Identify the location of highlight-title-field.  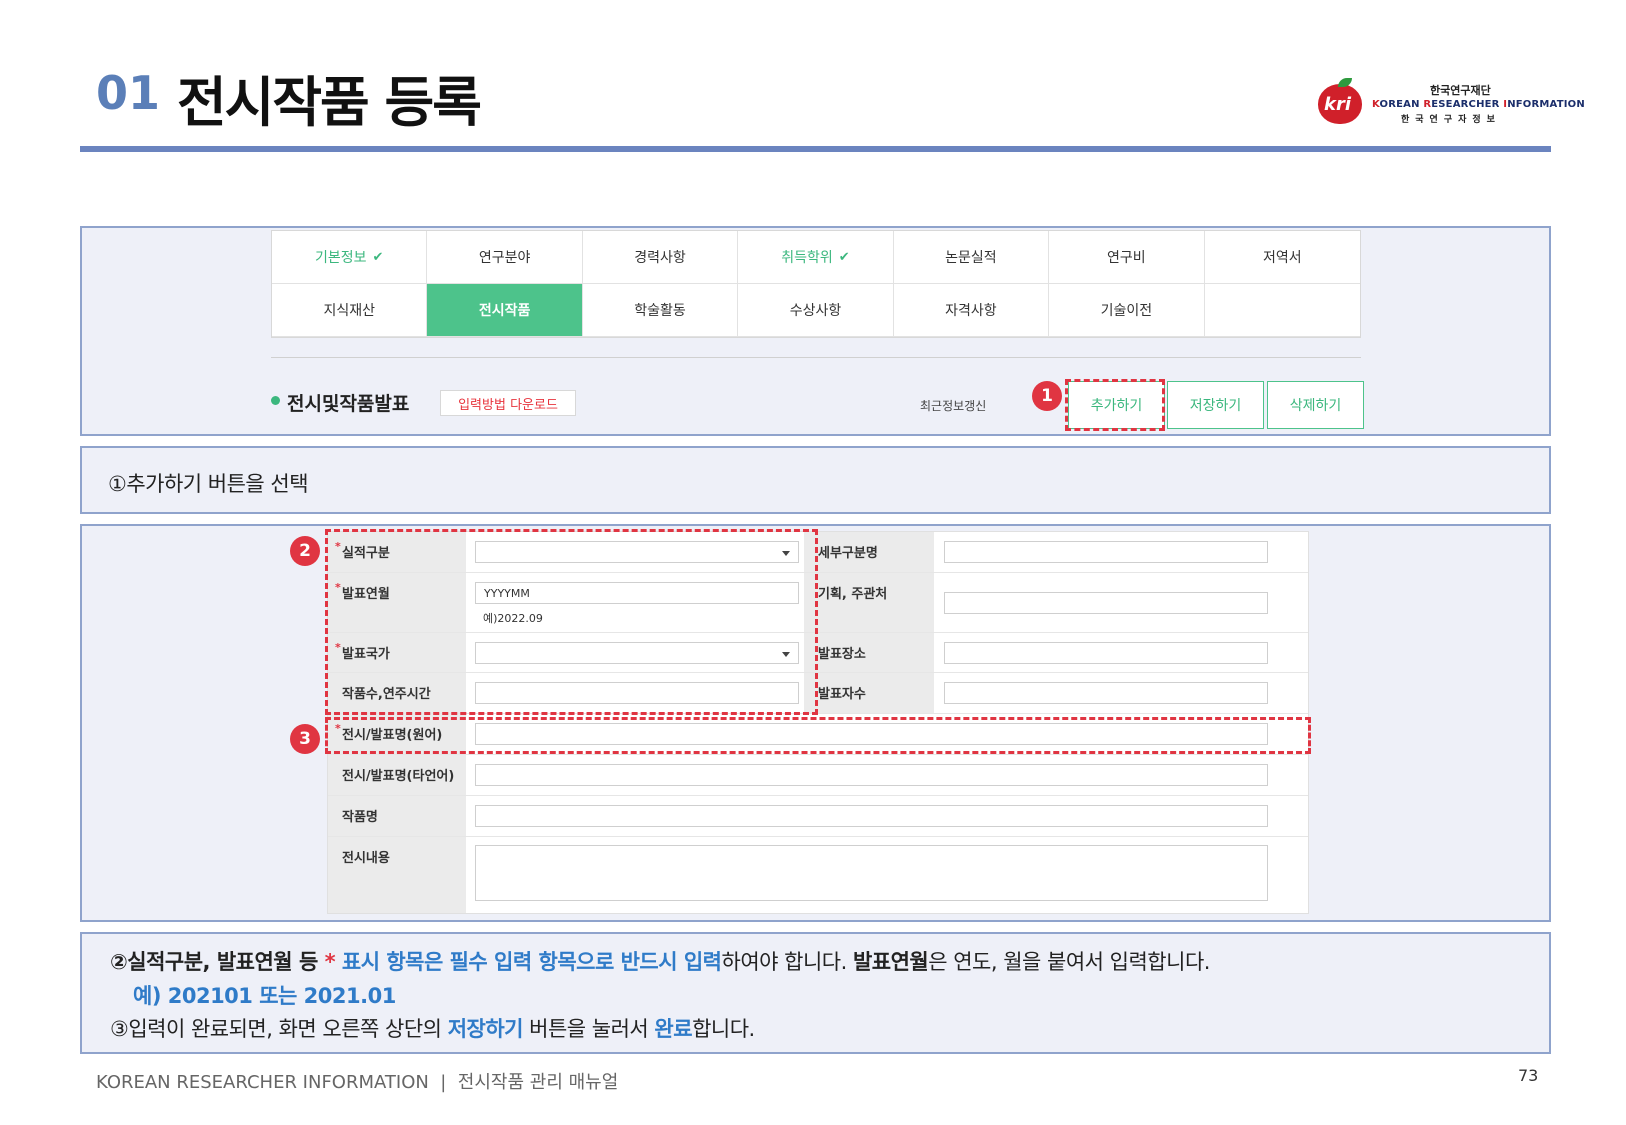
(818, 735).